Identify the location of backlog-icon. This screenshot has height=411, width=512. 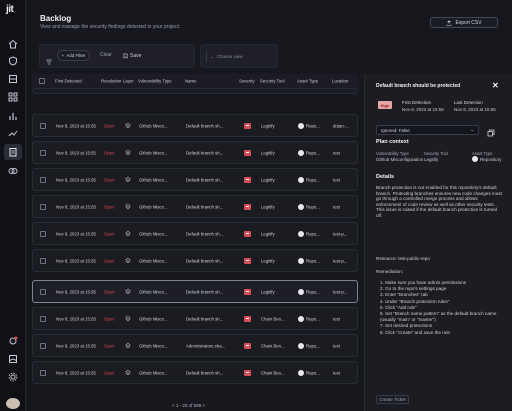
(13, 152).